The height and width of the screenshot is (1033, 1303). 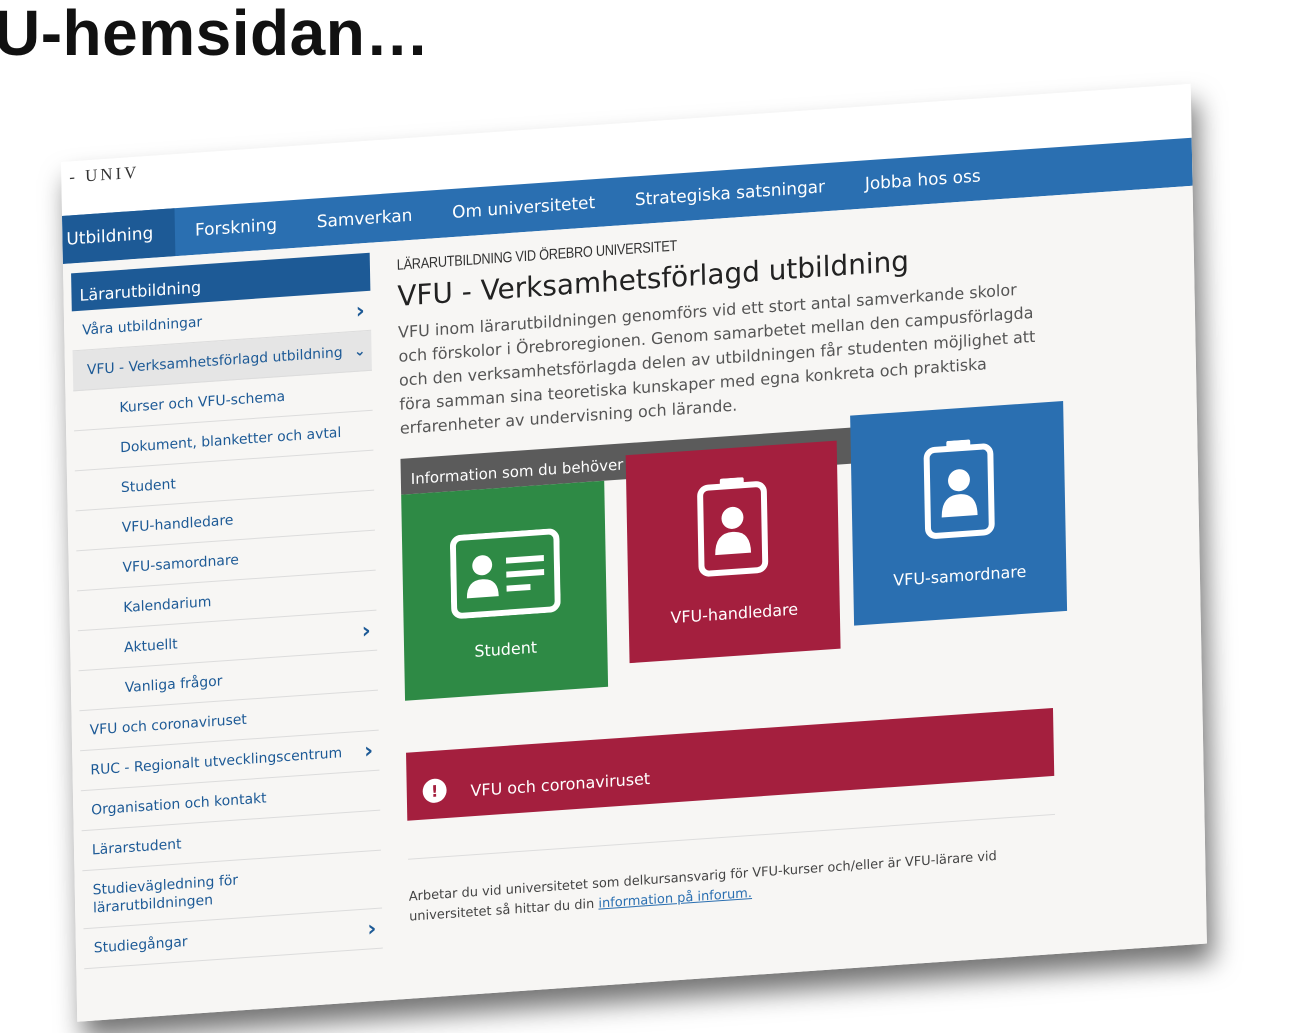 I want to click on corona-alert-banner: ! VFU och coronaviruset, so click(x=730, y=764).